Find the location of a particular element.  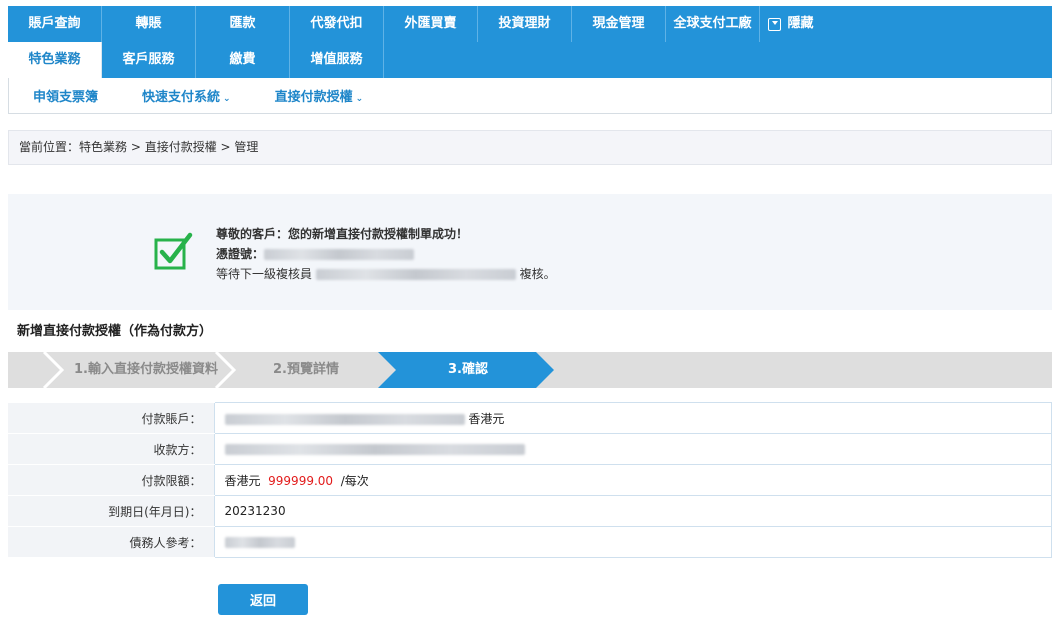

limit-unit: /每次 is located at coordinates (354, 480).